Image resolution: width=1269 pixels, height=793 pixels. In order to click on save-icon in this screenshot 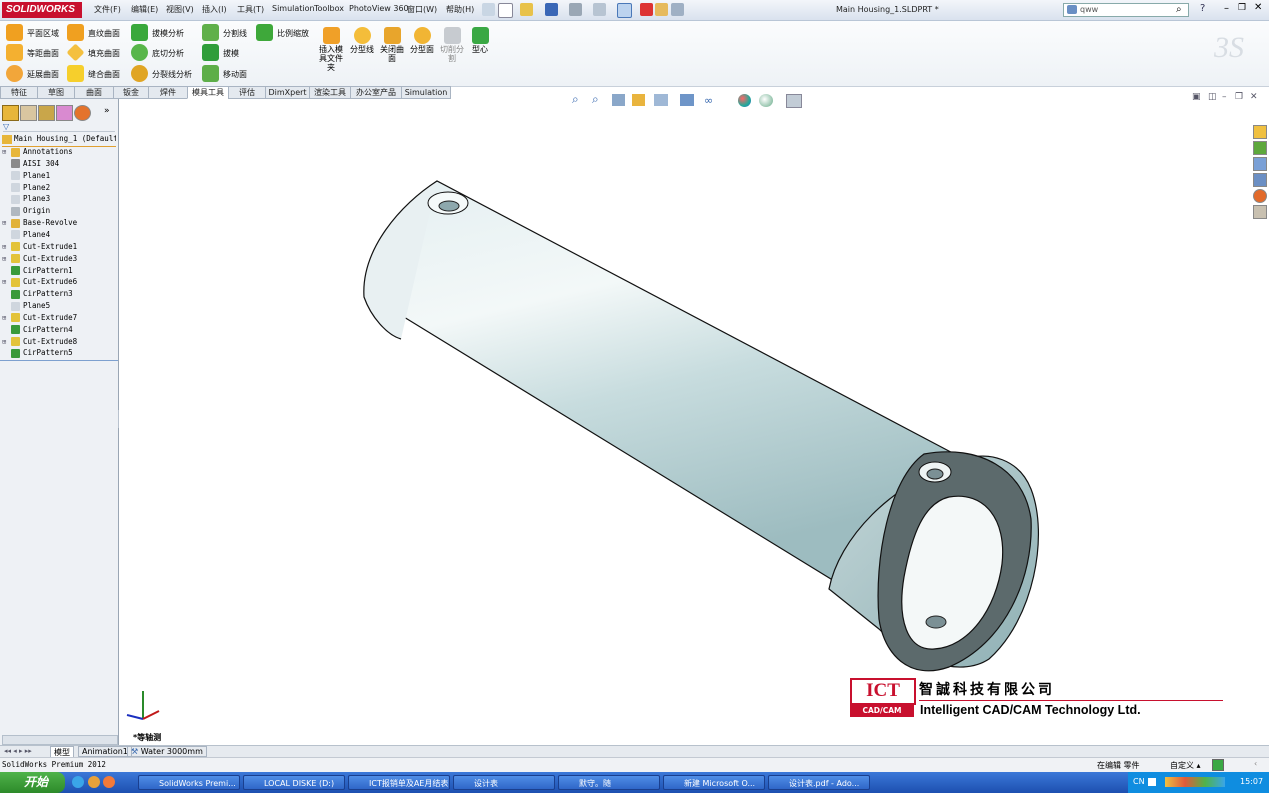, I will do `click(551, 9)`.